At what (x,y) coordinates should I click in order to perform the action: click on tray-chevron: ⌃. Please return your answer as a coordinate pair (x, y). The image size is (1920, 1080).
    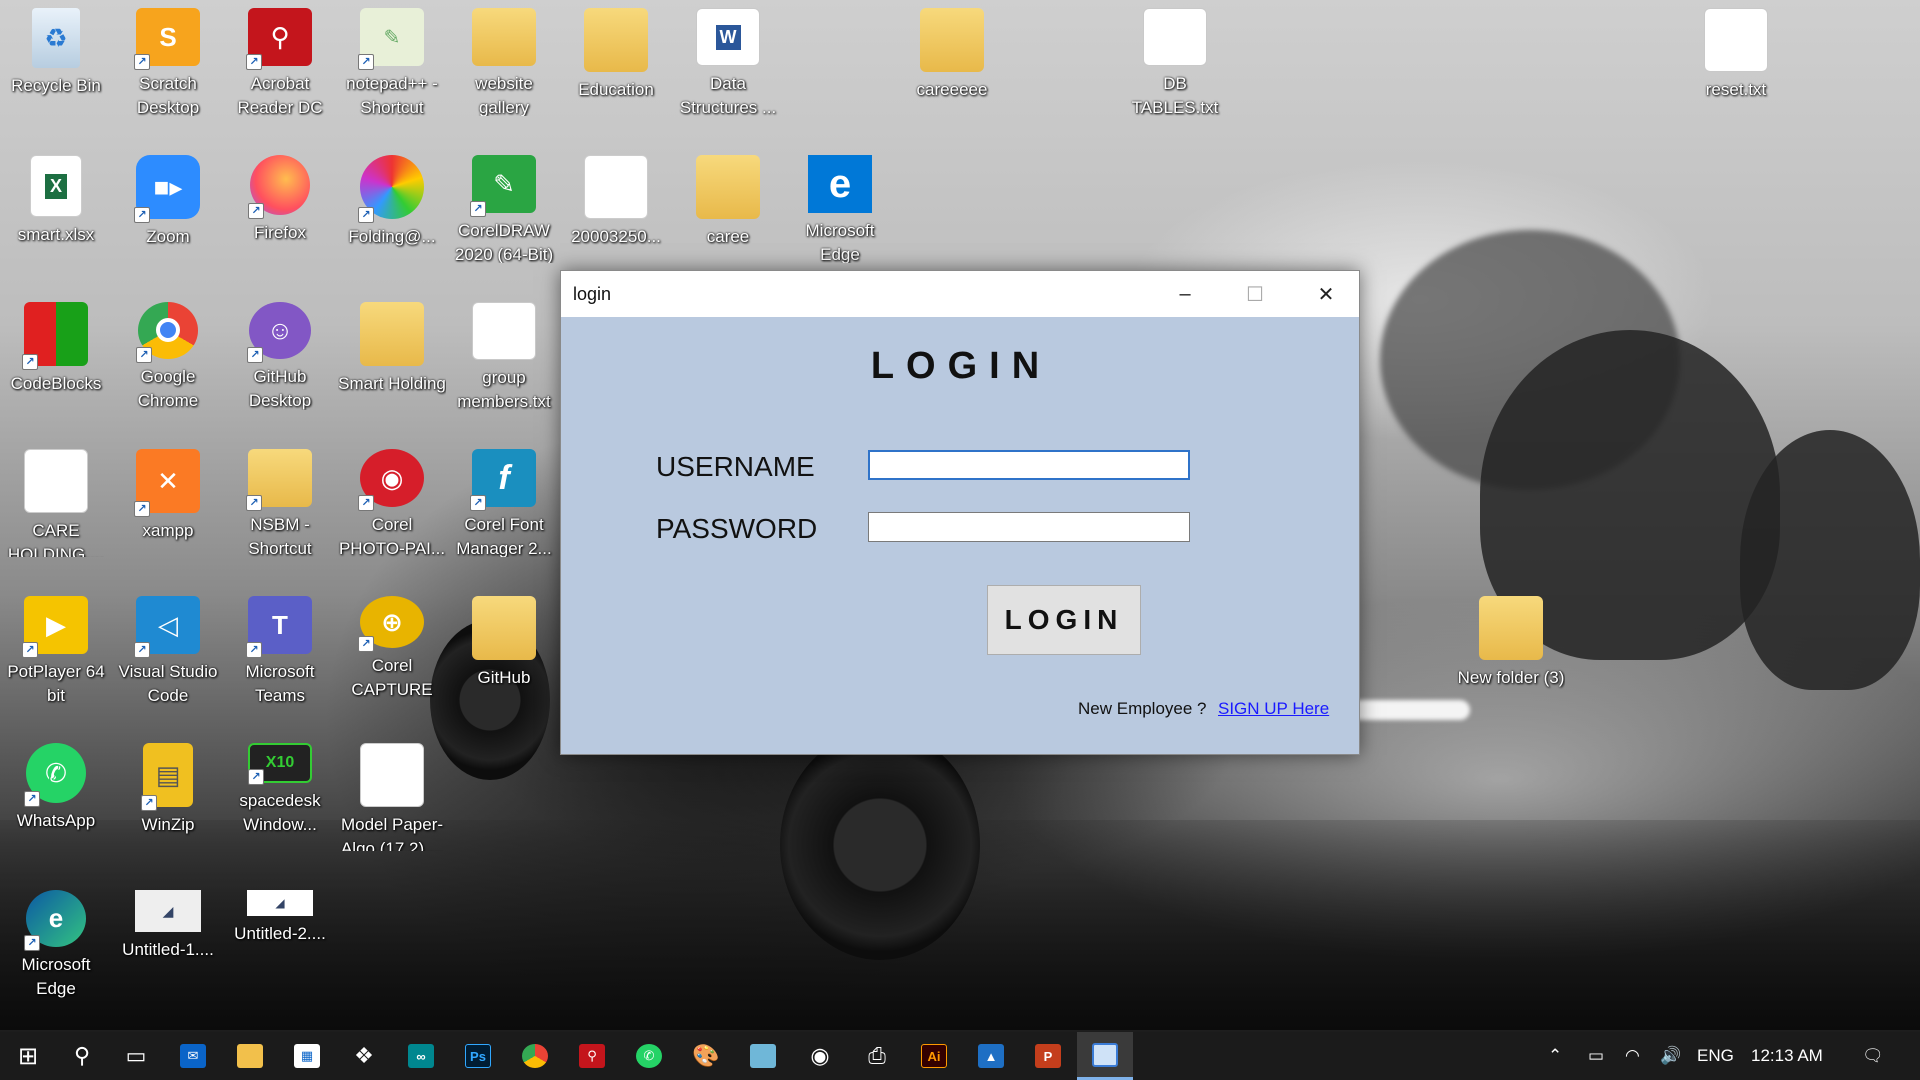
    Looking at the image, I should click on (1560, 1056).